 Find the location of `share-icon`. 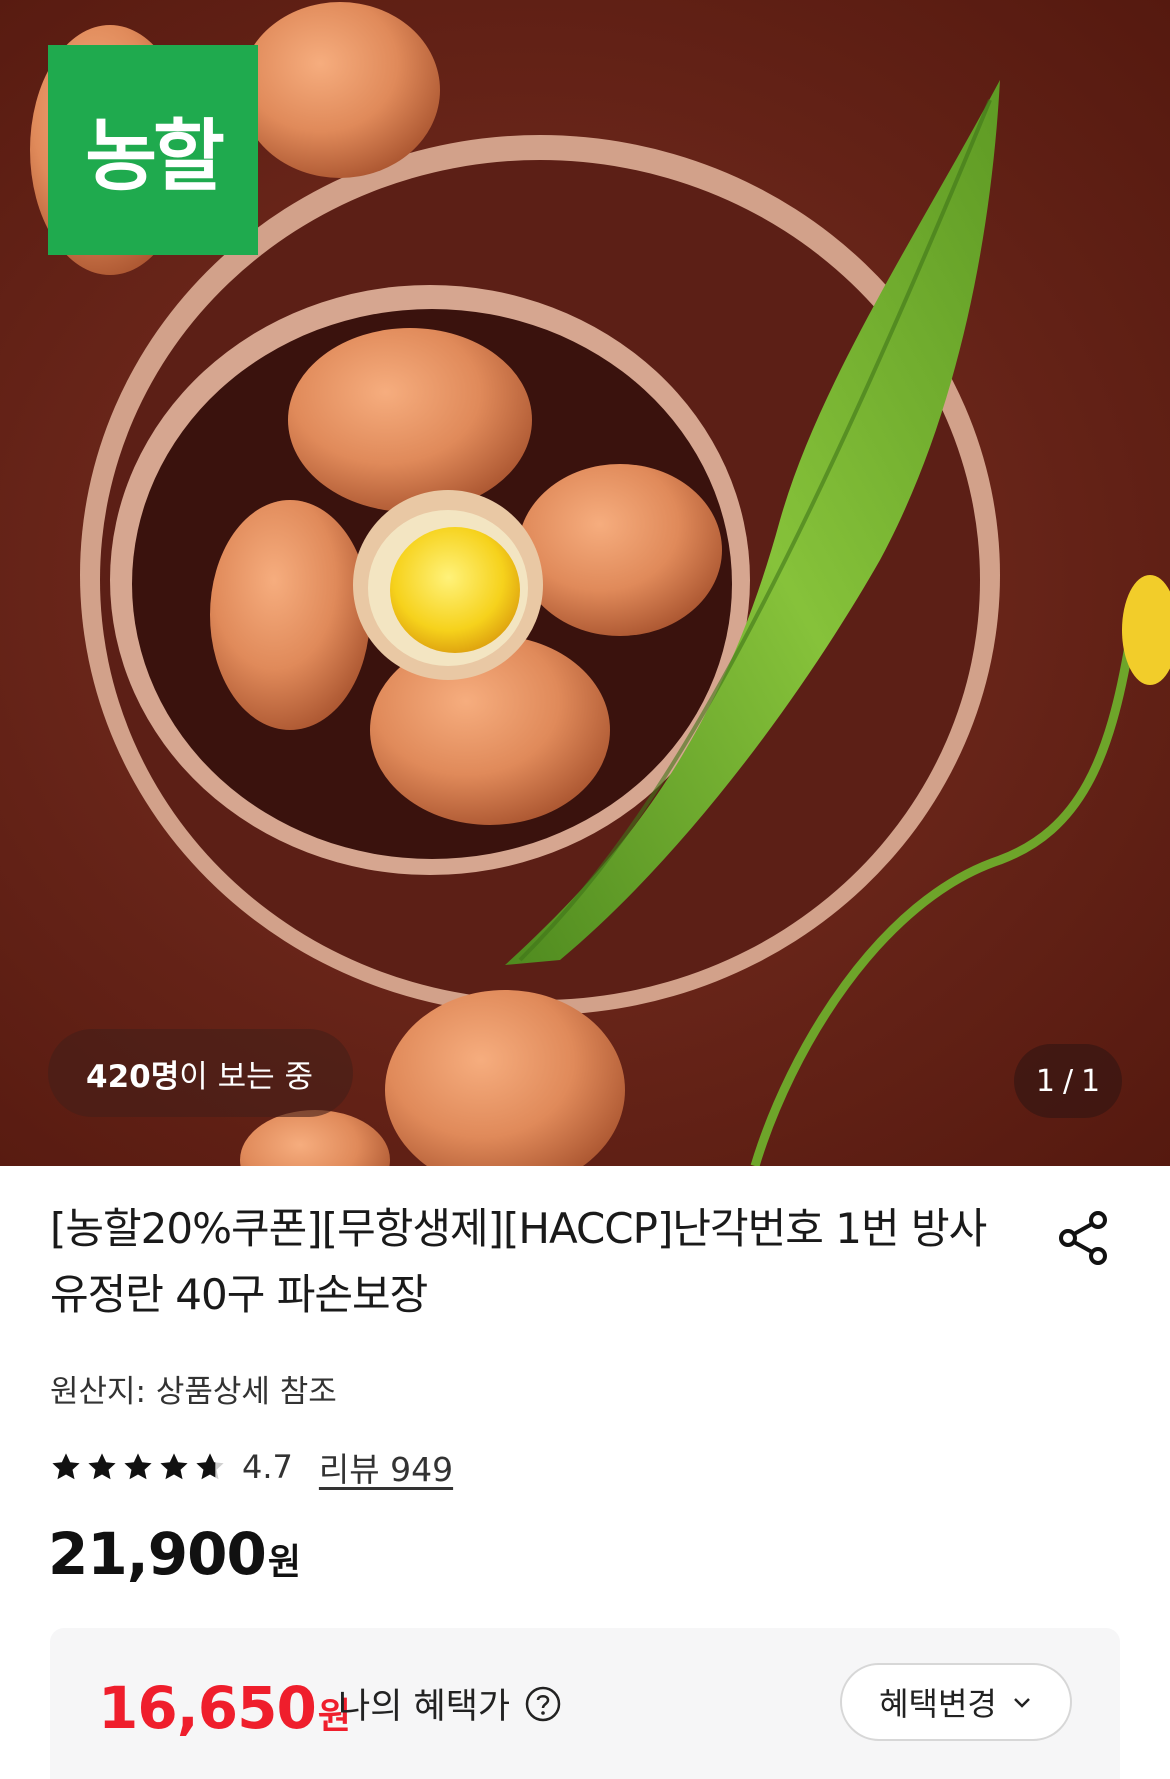

share-icon is located at coordinates (1083, 1238).